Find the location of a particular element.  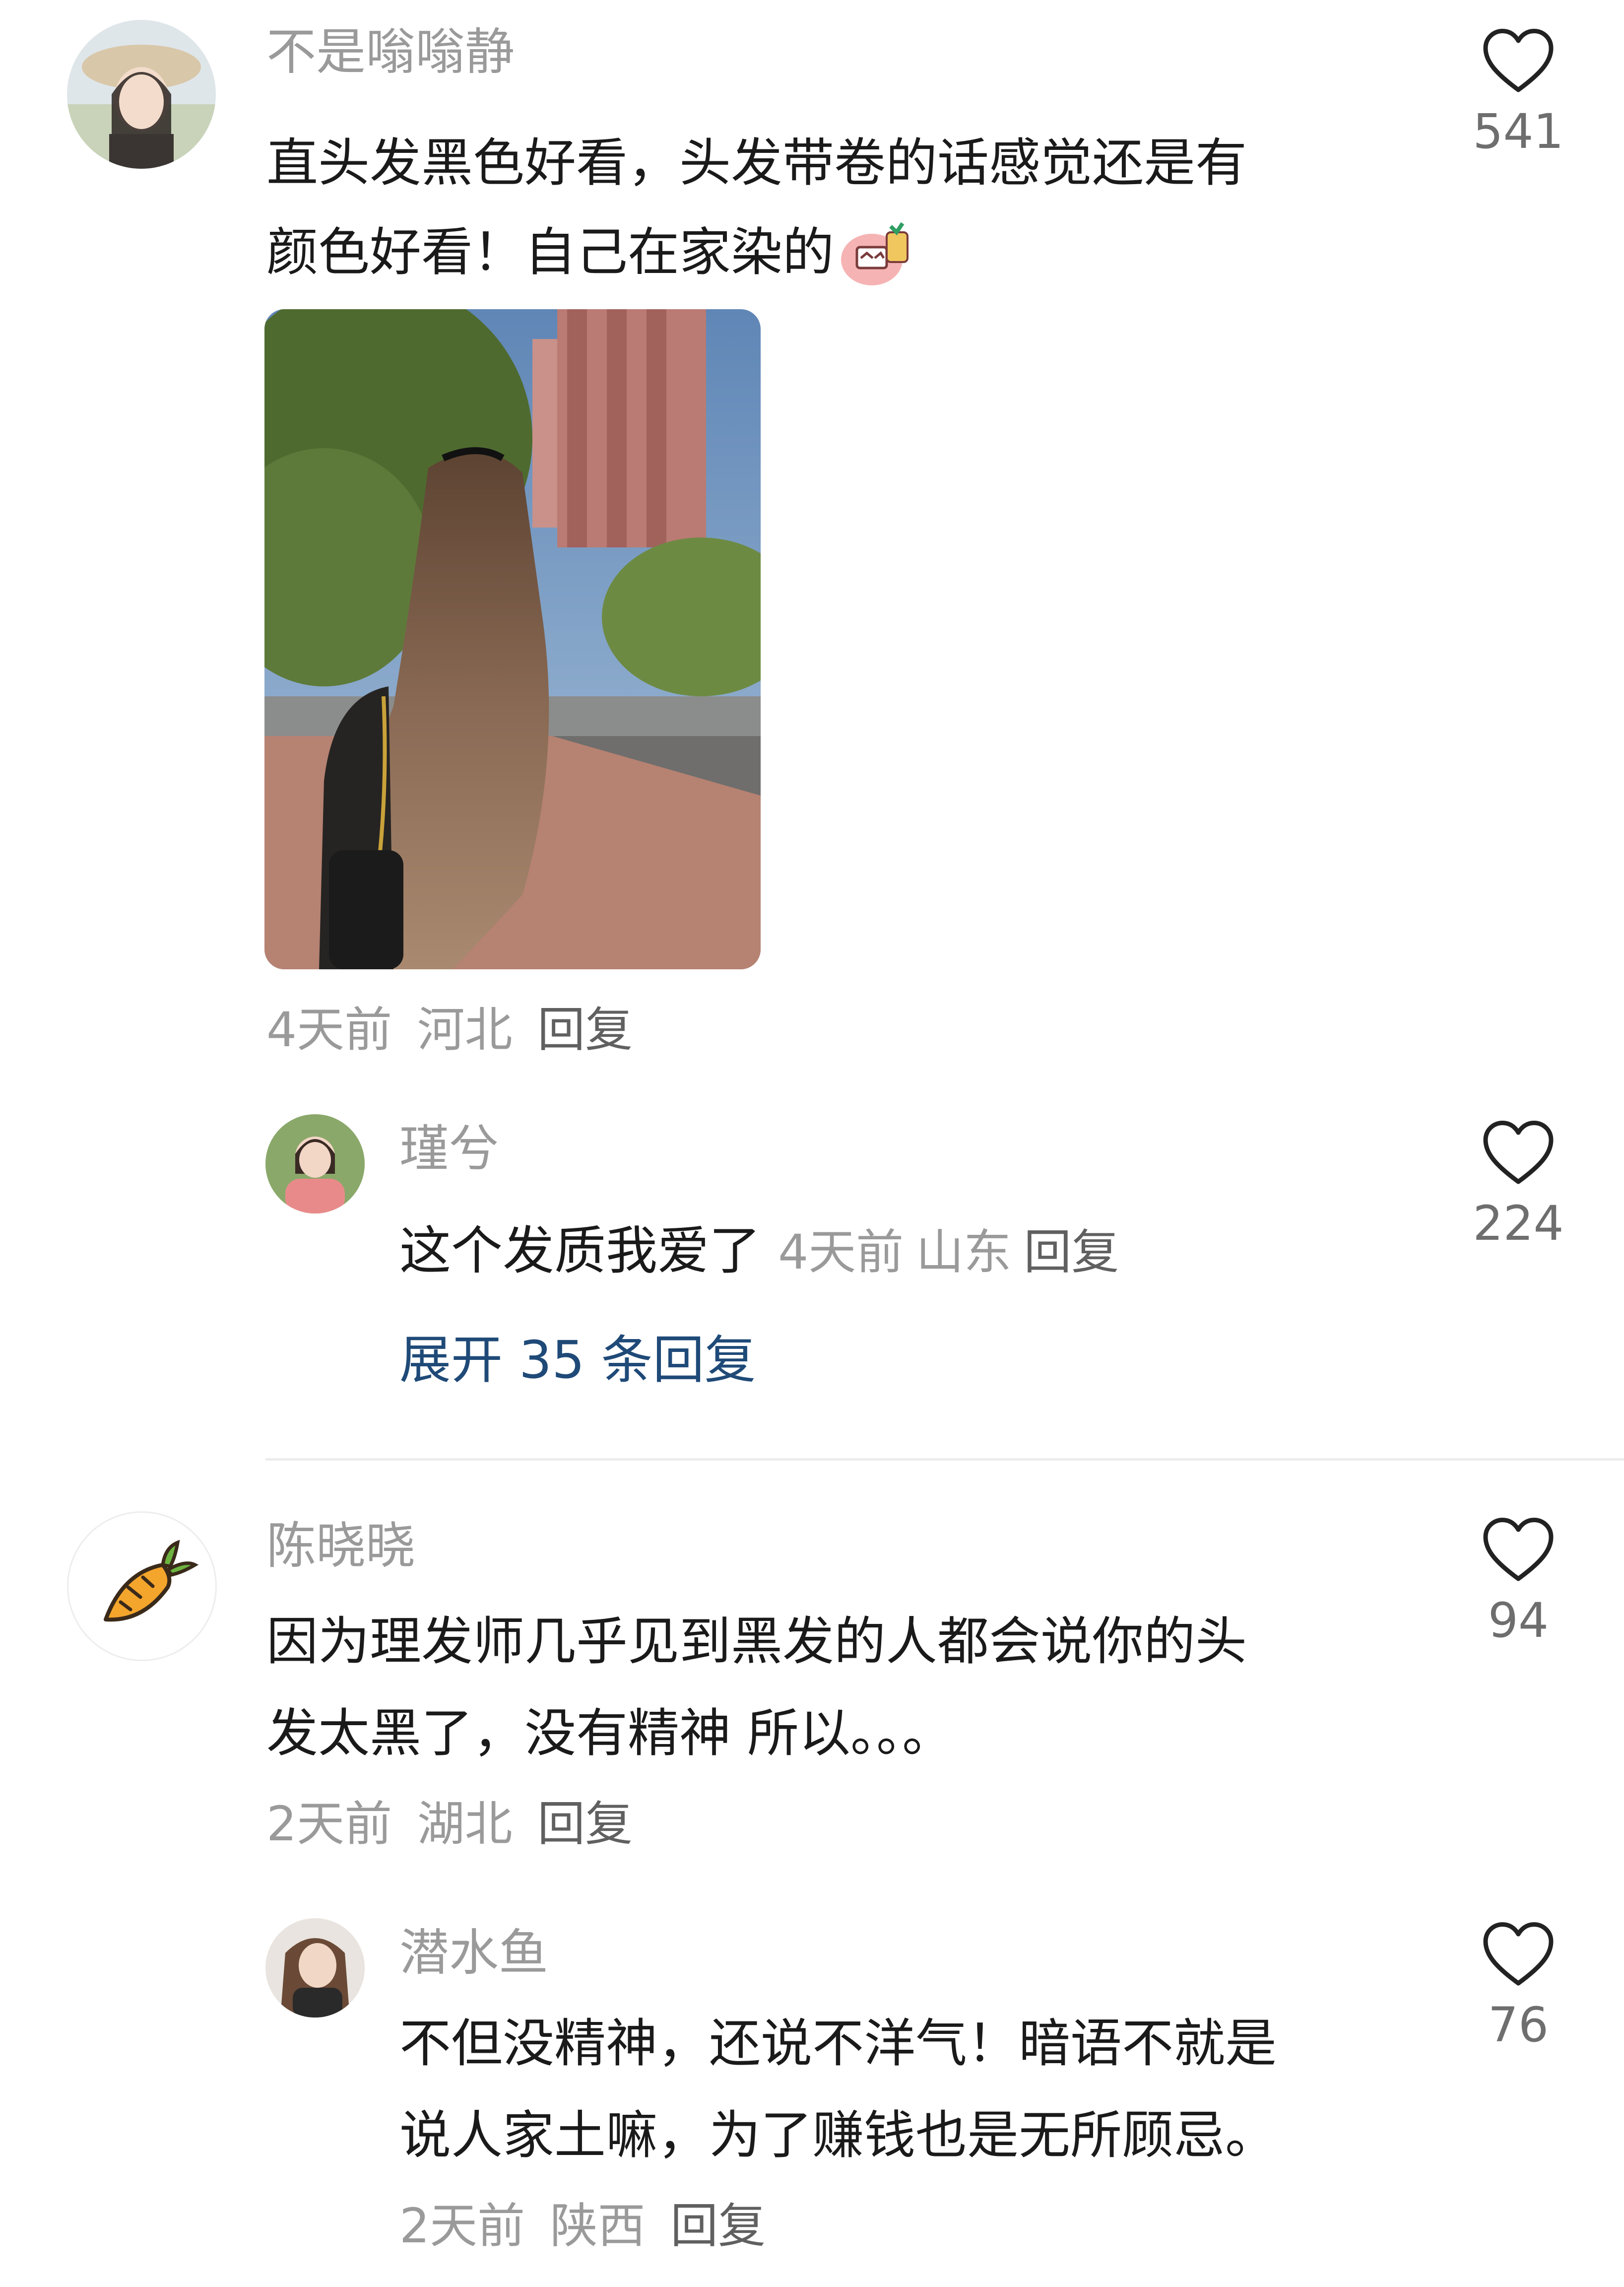

comment-meta: 2天前 湖北 回复 is located at coordinates (449, 1824).